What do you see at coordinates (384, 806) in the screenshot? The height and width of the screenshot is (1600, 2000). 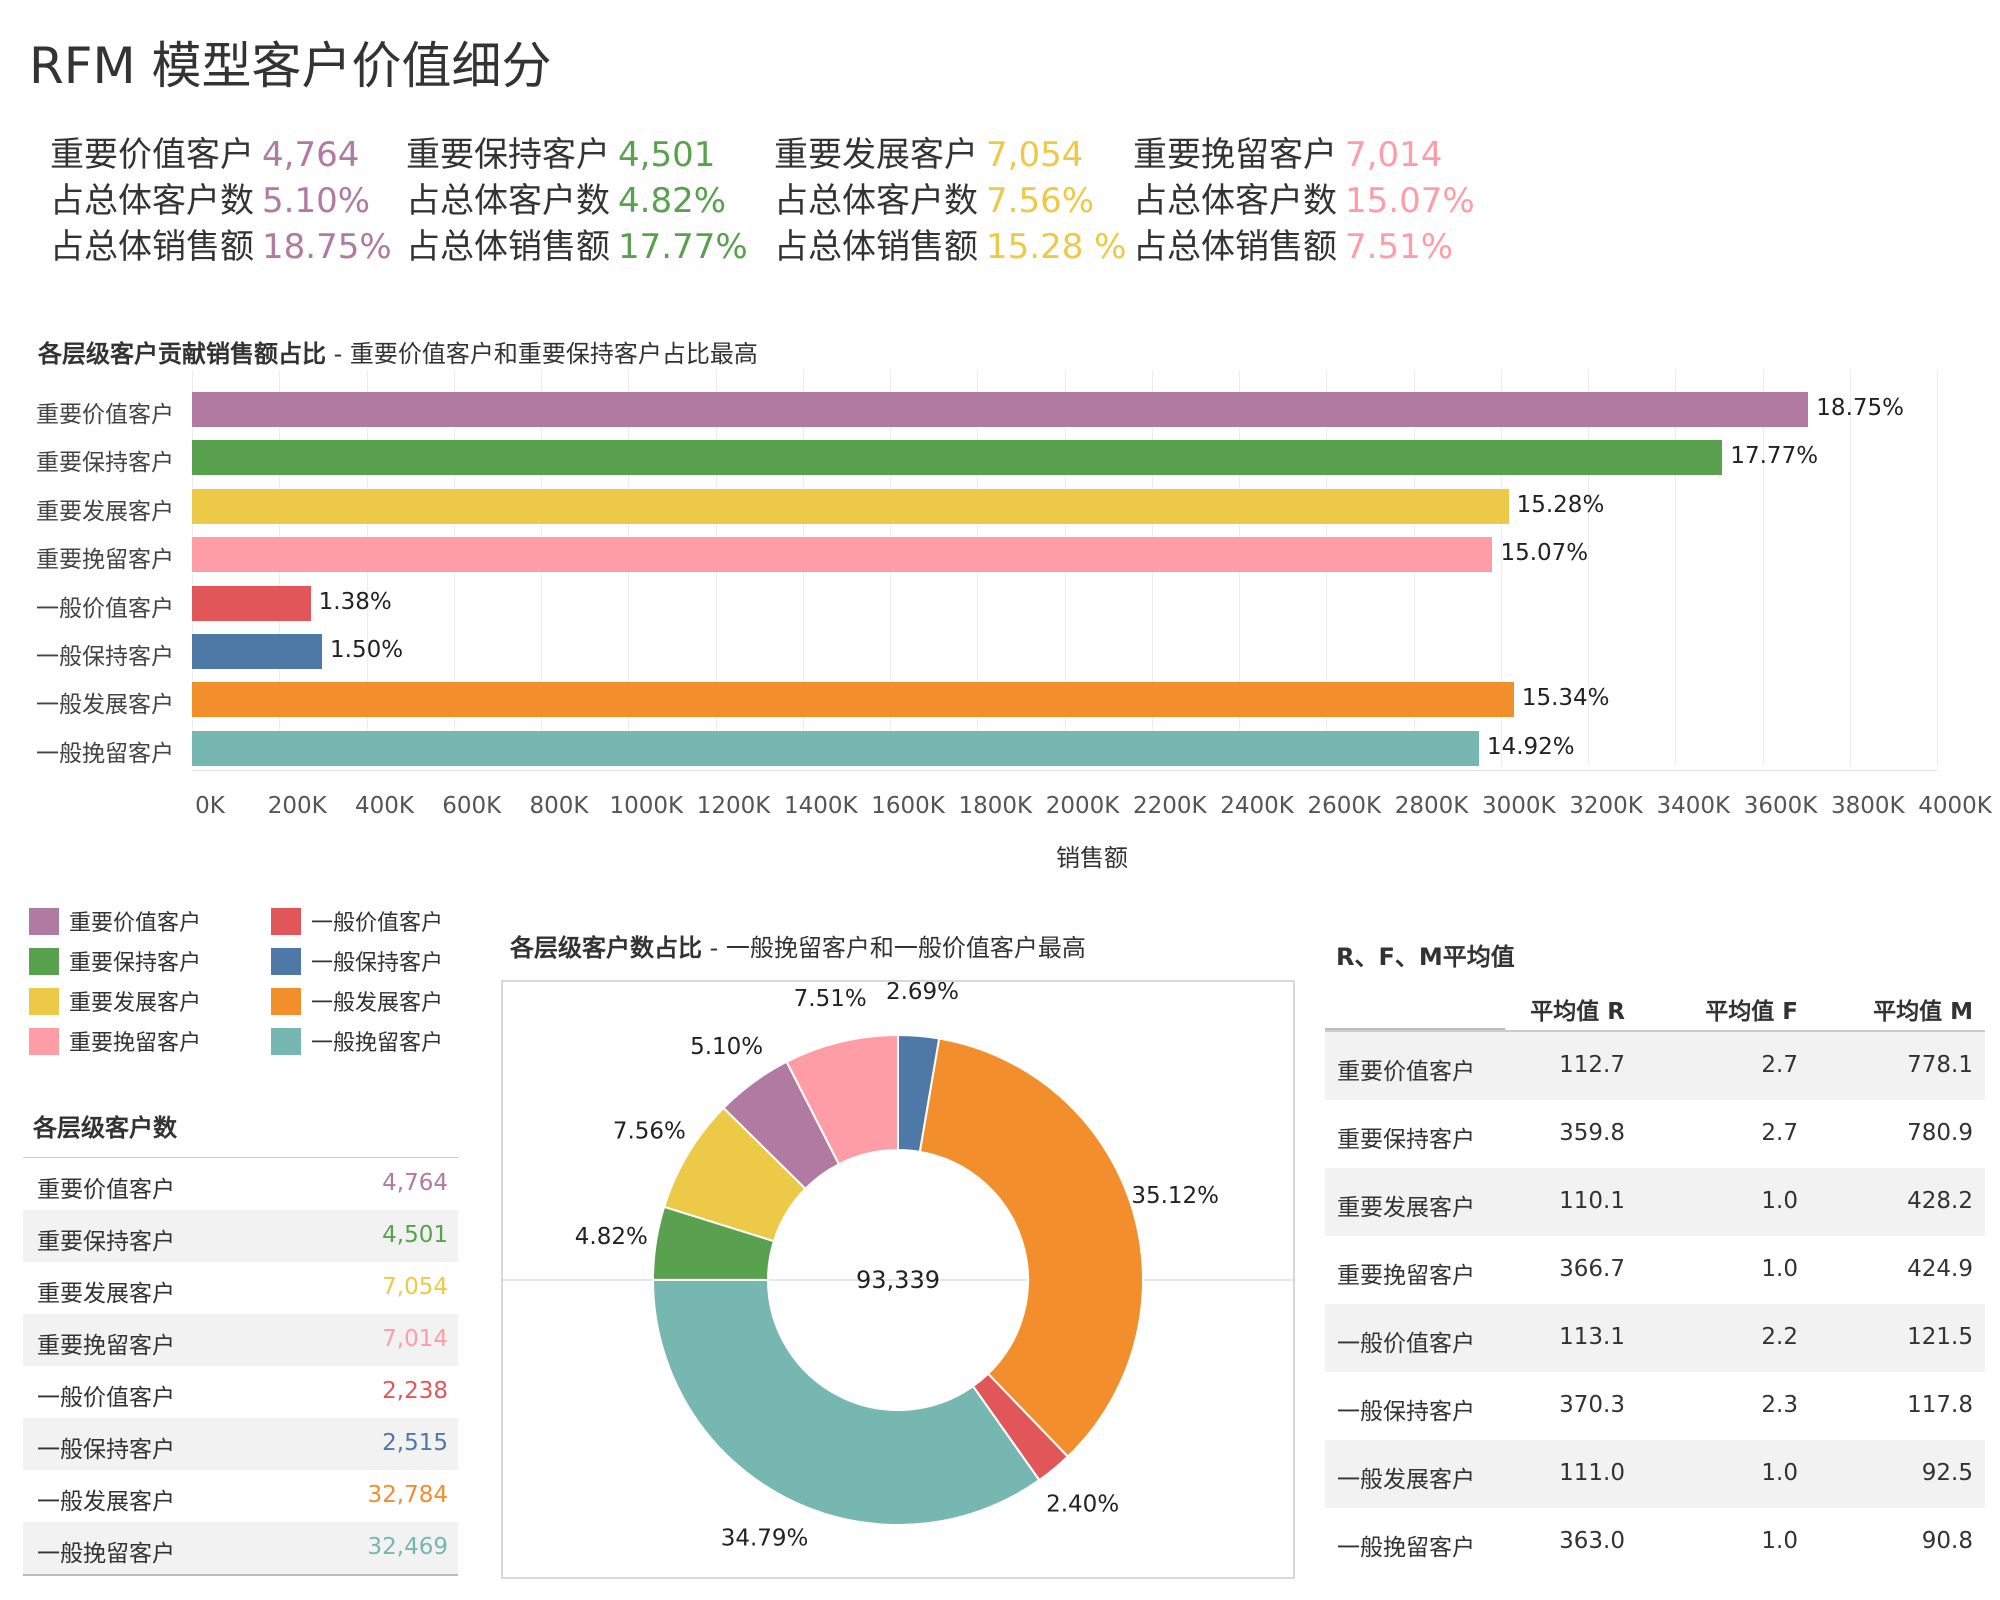 I see `x-tick-label: 400K` at bounding box center [384, 806].